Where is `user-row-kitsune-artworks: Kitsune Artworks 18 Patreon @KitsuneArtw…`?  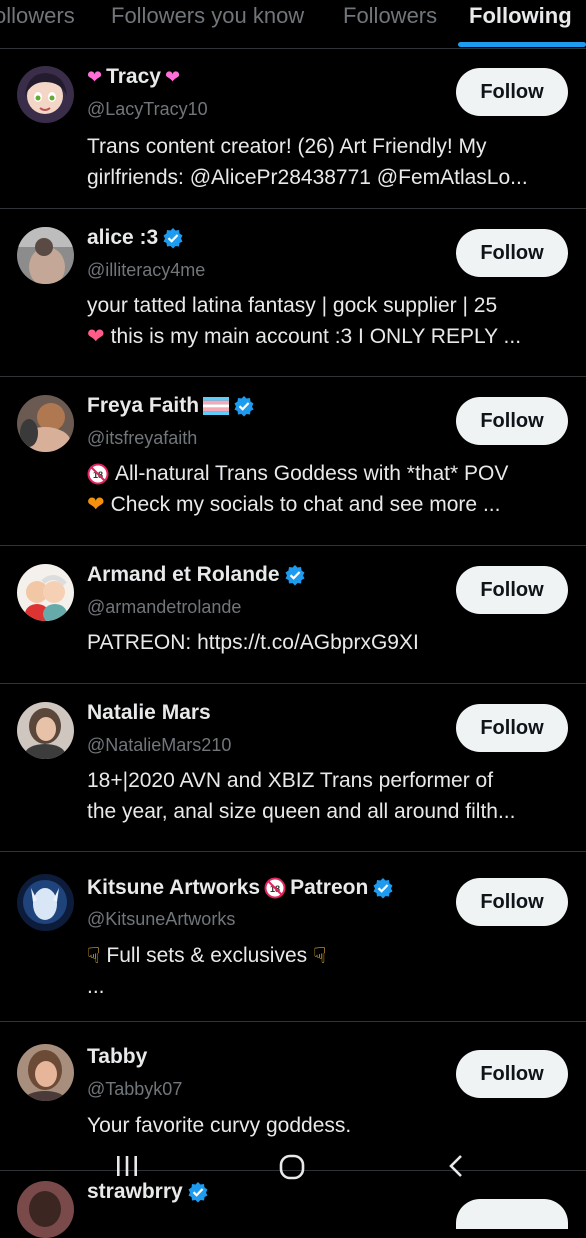 user-row-kitsune-artworks: Kitsune Artworks 18 Patreon @KitsuneArtw… is located at coordinates (293, 937).